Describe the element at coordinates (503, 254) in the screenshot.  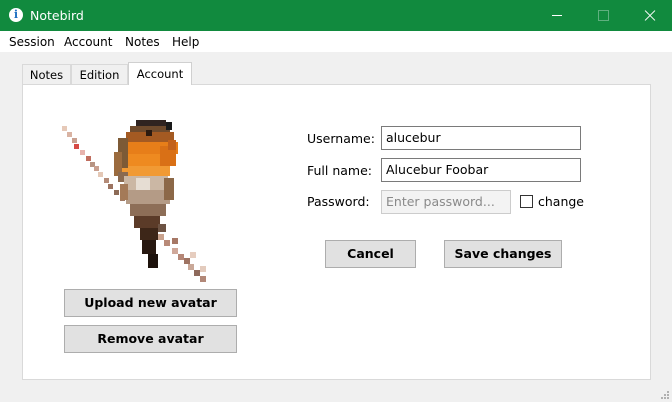
I see `save-changes-button: Save changes` at that location.